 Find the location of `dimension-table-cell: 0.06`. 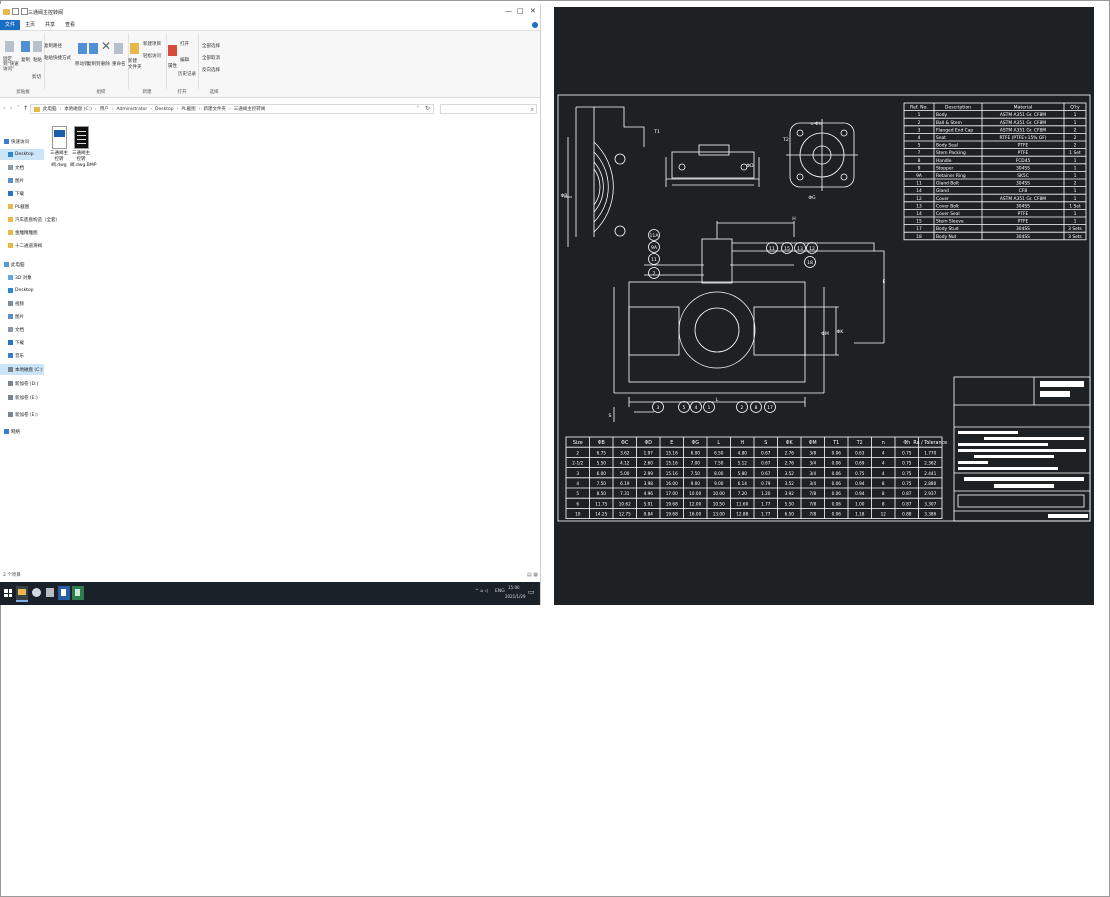

dimension-table-cell: 0.06 is located at coordinates (837, 463).